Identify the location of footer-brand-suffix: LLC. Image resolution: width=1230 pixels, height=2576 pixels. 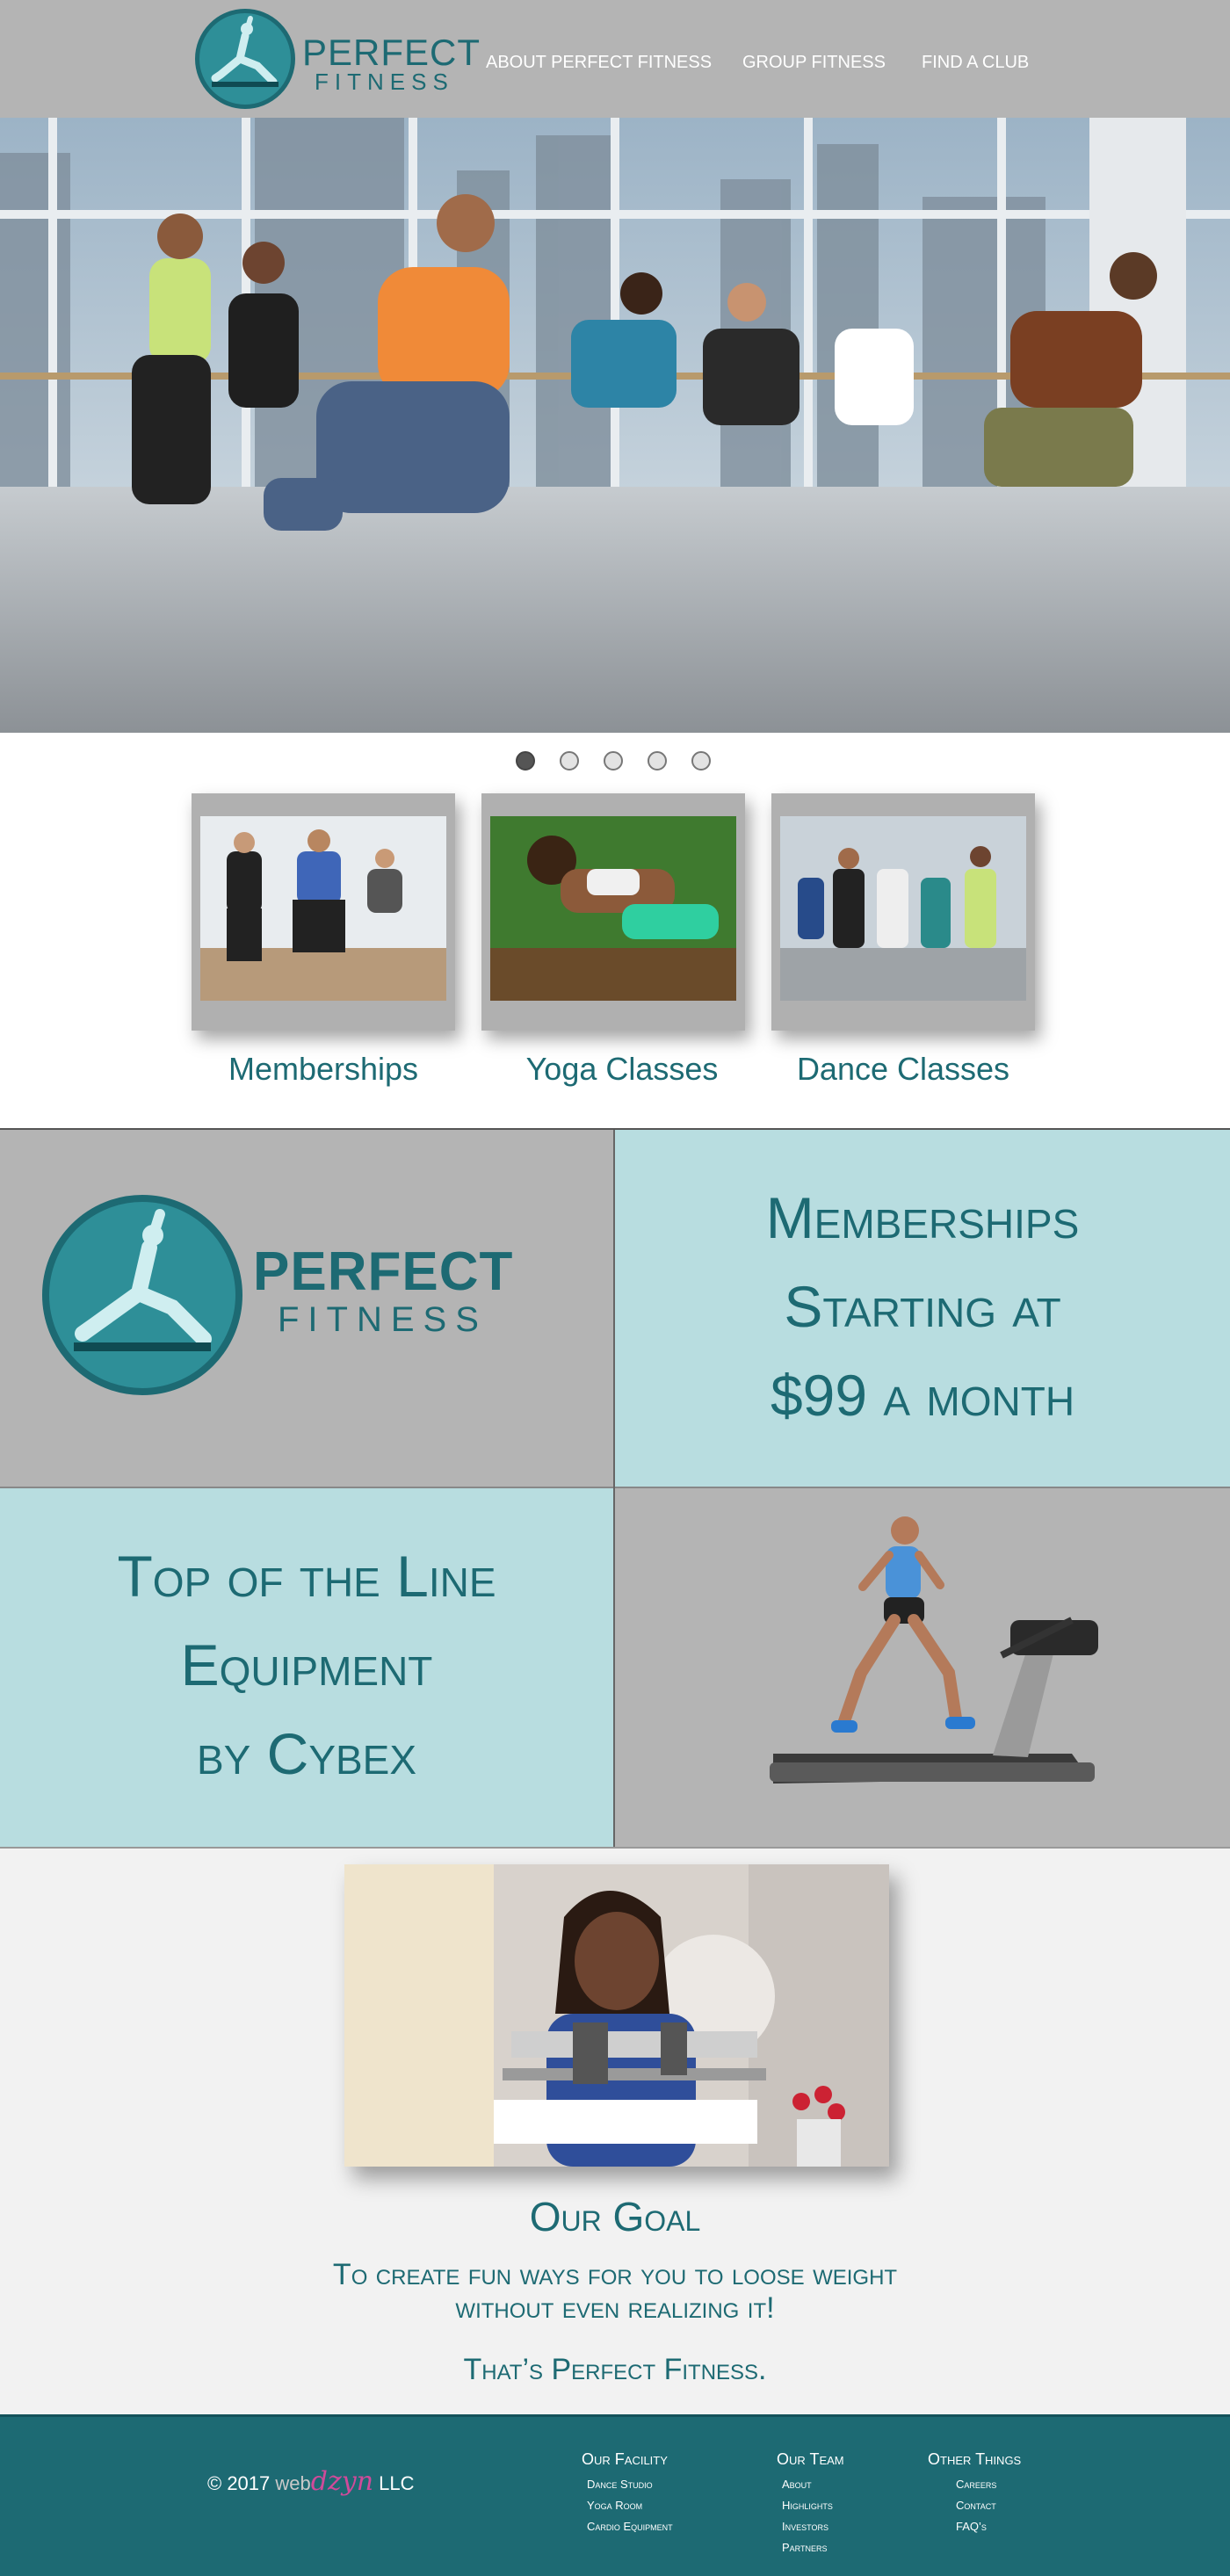
(397, 2483).